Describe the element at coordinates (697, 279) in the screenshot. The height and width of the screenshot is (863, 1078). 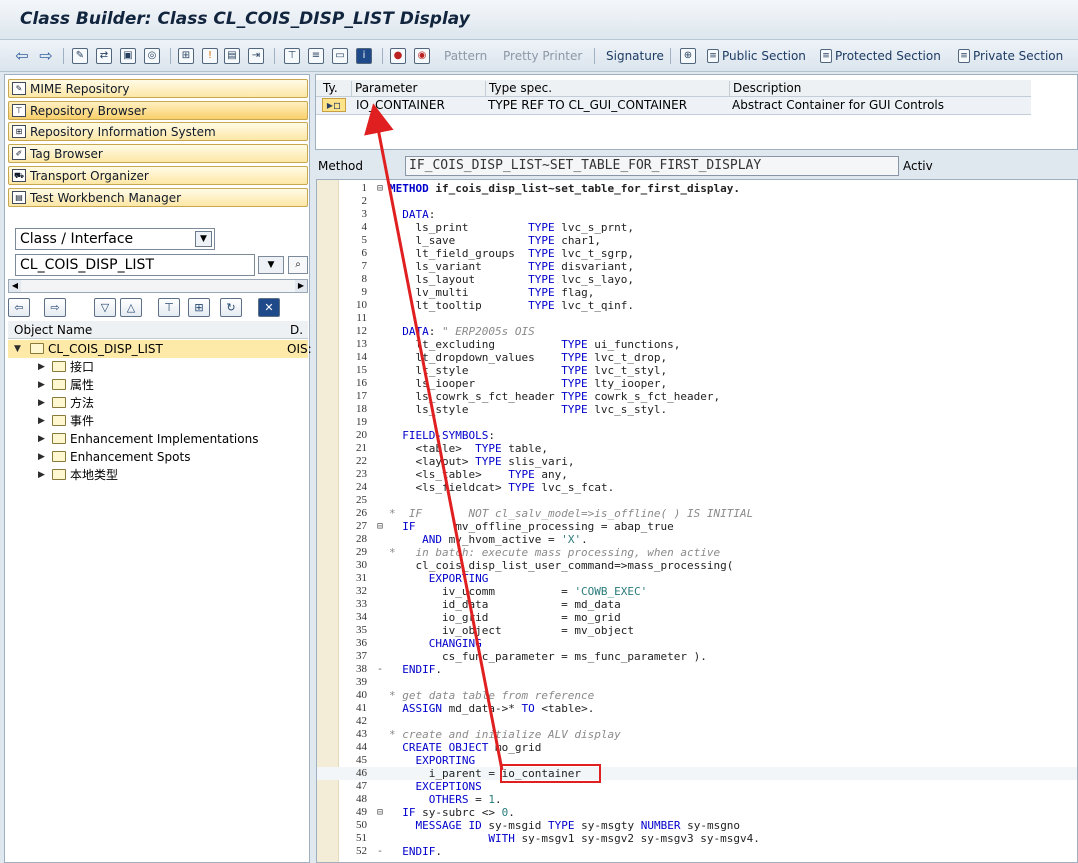
I see `code-line: 8 ls_layout TYPE lvc_s_layo,` at that location.